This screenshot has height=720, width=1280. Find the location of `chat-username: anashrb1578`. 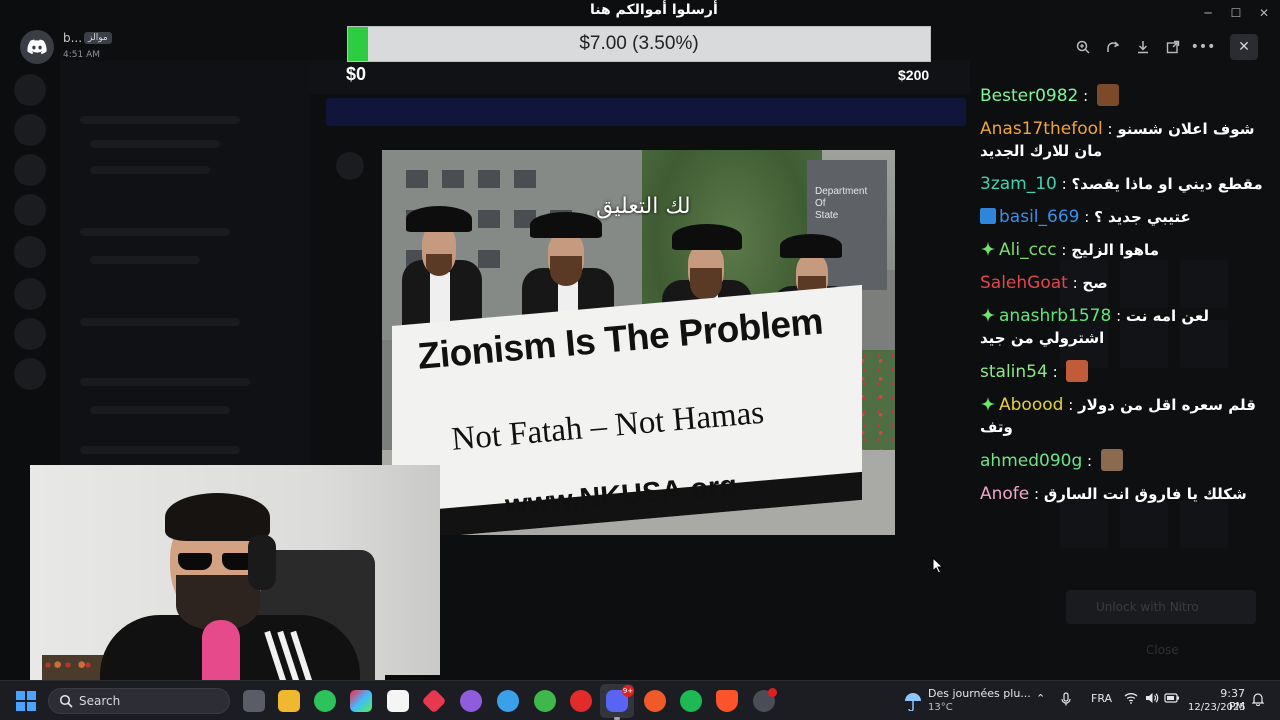

chat-username: anashrb1578 is located at coordinates (1055, 316).